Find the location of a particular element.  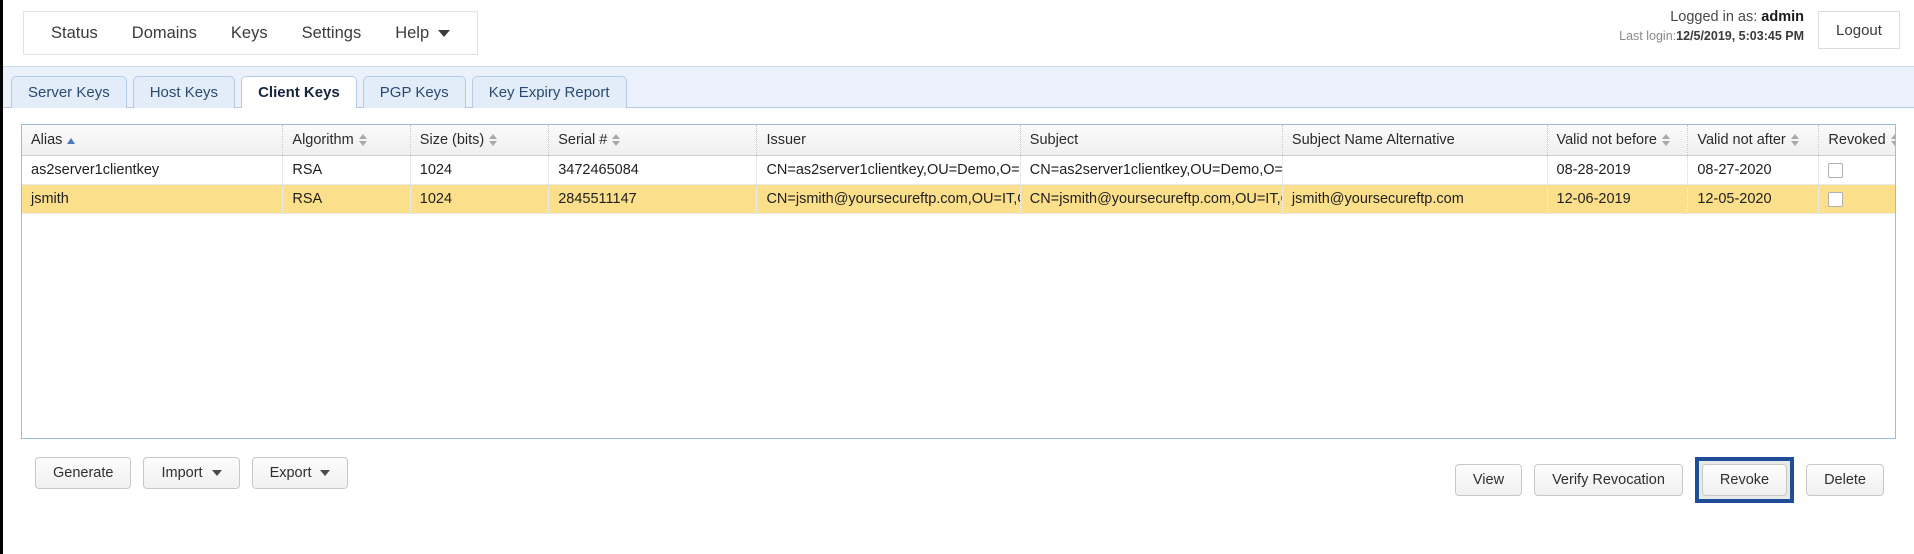

delete-button: Delete is located at coordinates (1845, 480).